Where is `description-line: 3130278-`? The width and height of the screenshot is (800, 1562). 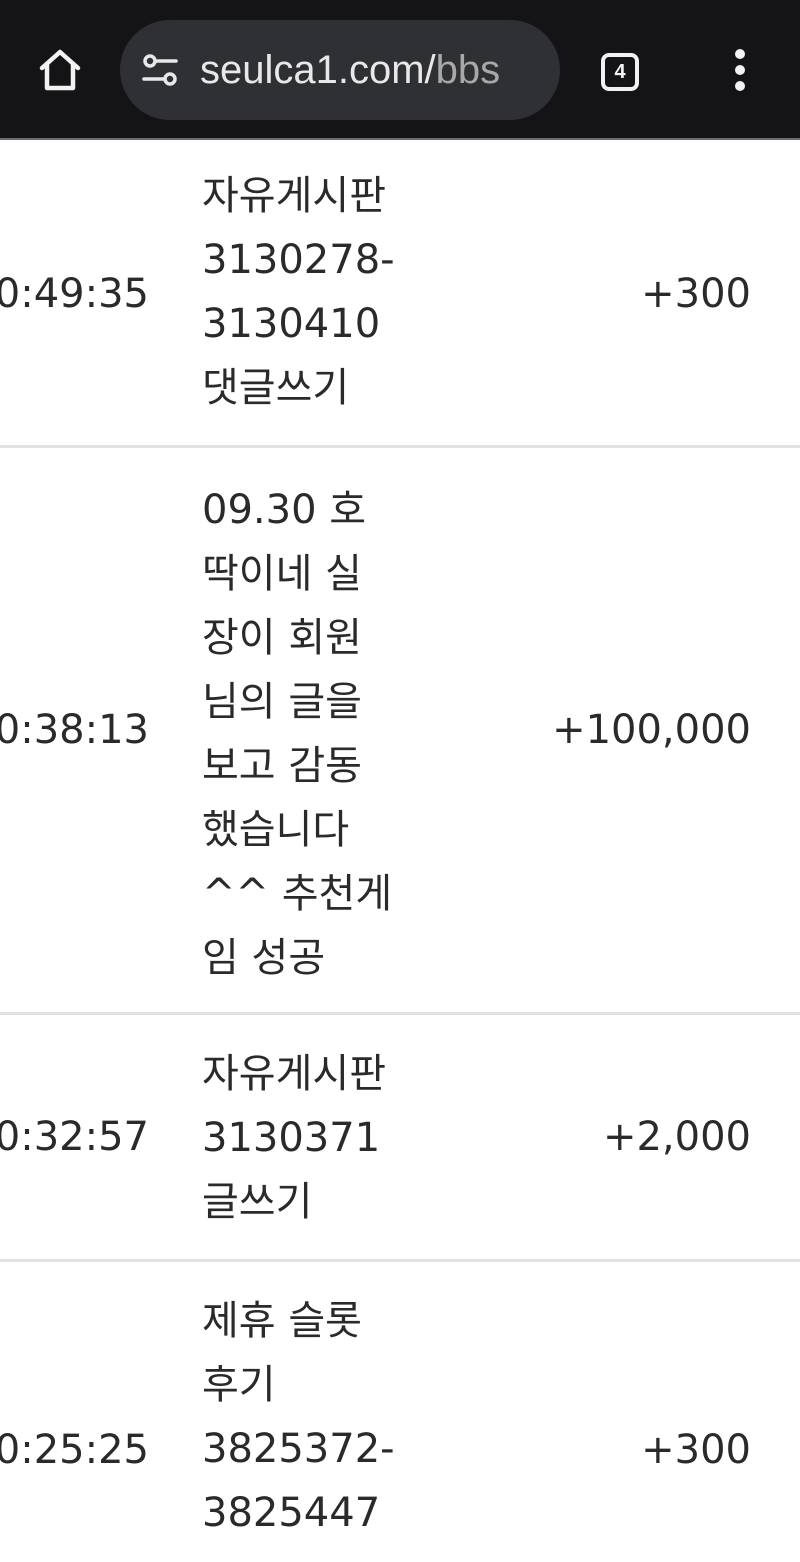
description-line: 3130278- is located at coordinates (298, 260).